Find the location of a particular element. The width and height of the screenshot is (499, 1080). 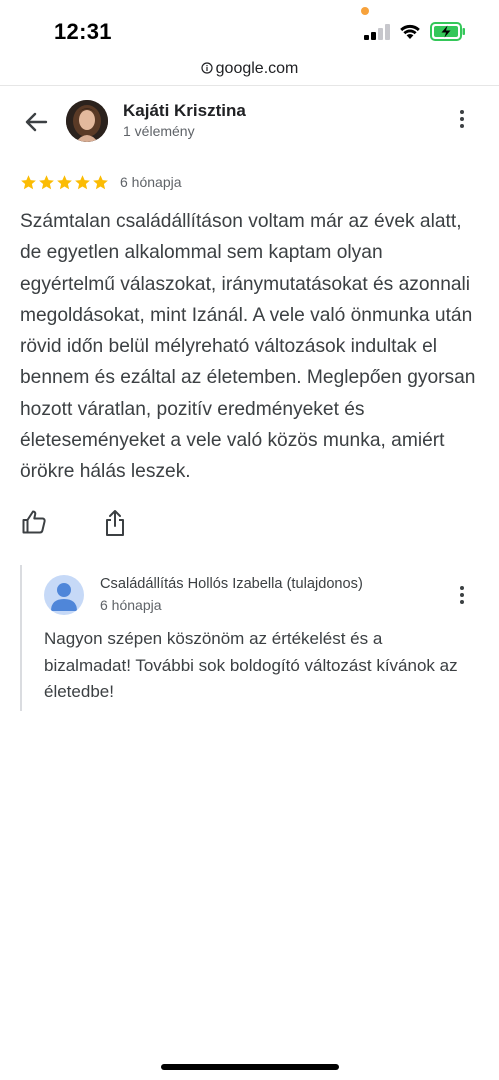

share-icon is located at coordinates (115, 523).